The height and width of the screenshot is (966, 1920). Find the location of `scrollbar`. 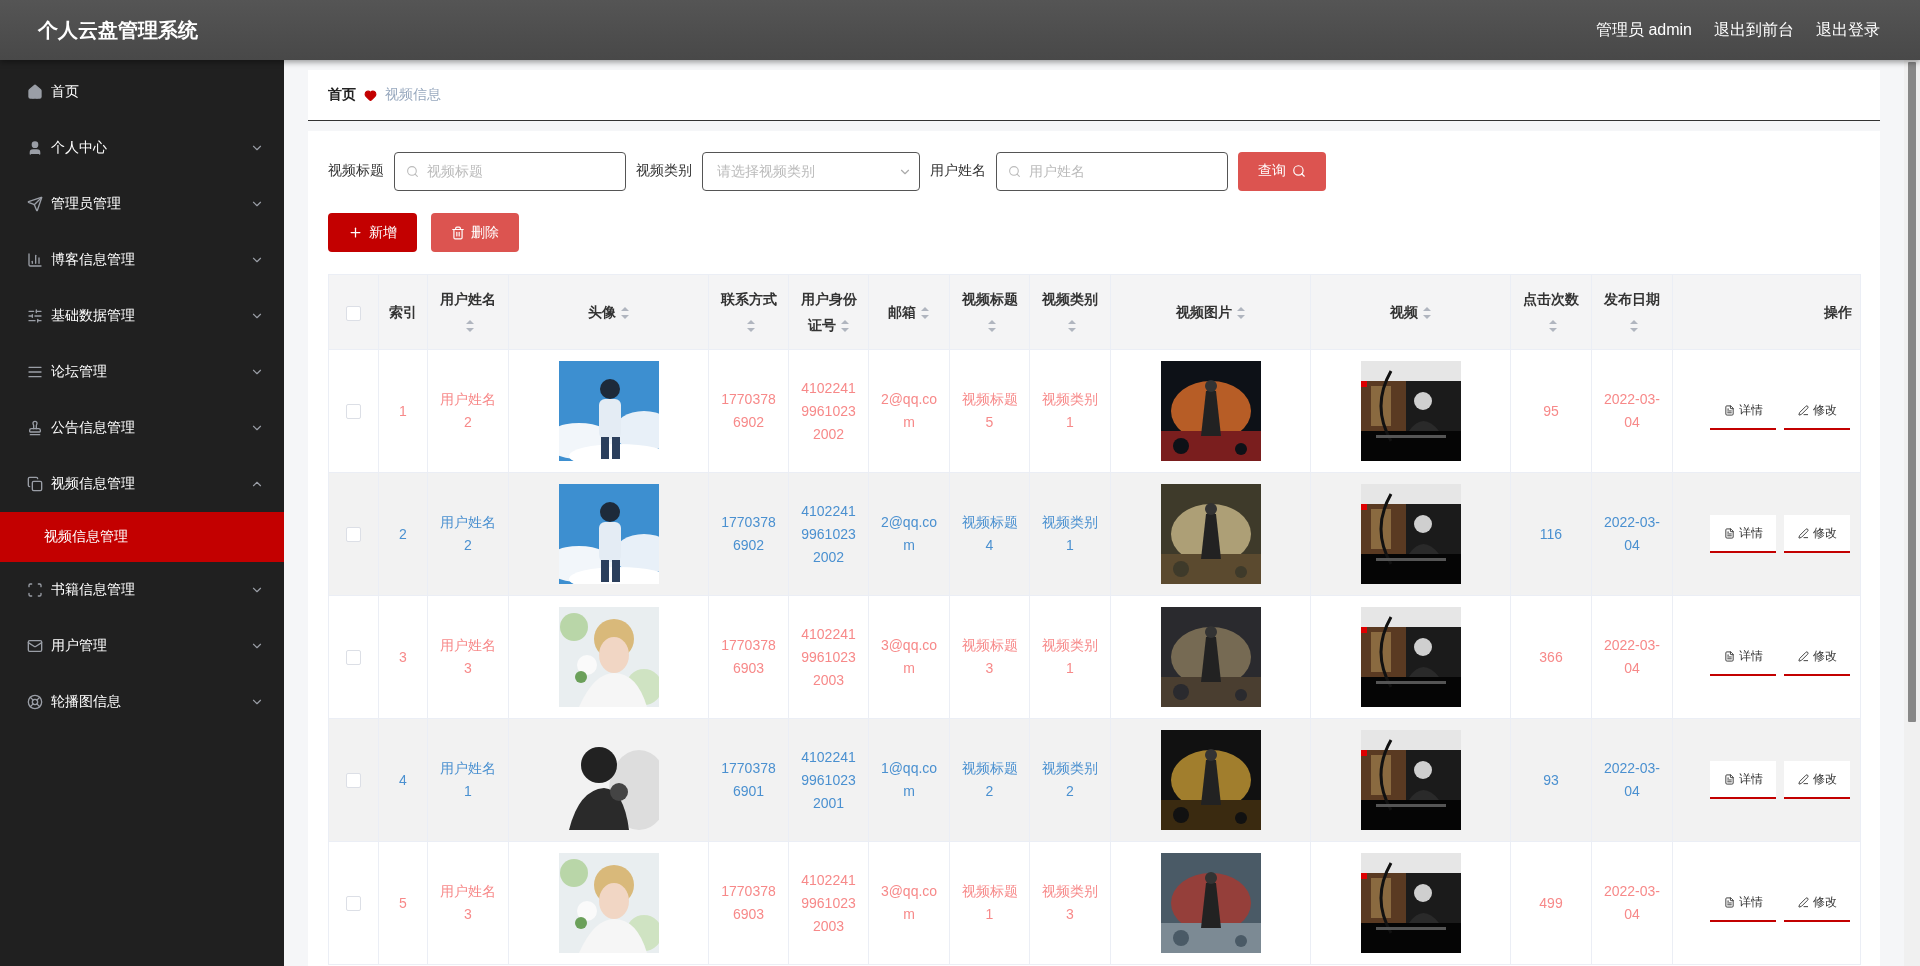

scrollbar is located at coordinates (1912, 513).